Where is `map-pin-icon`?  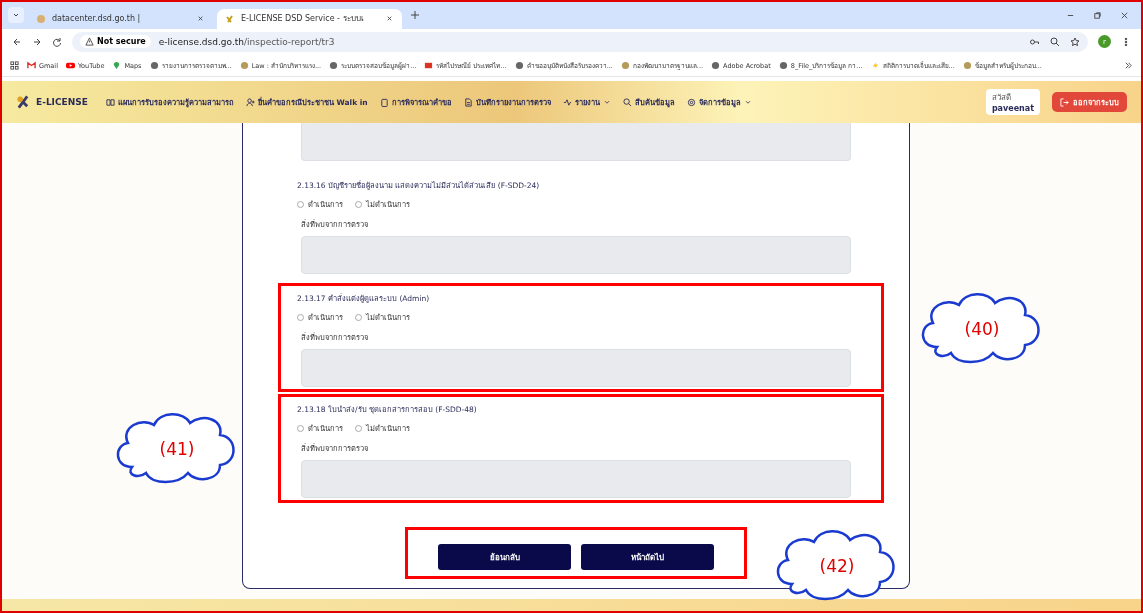 map-pin-icon is located at coordinates (117, 66).